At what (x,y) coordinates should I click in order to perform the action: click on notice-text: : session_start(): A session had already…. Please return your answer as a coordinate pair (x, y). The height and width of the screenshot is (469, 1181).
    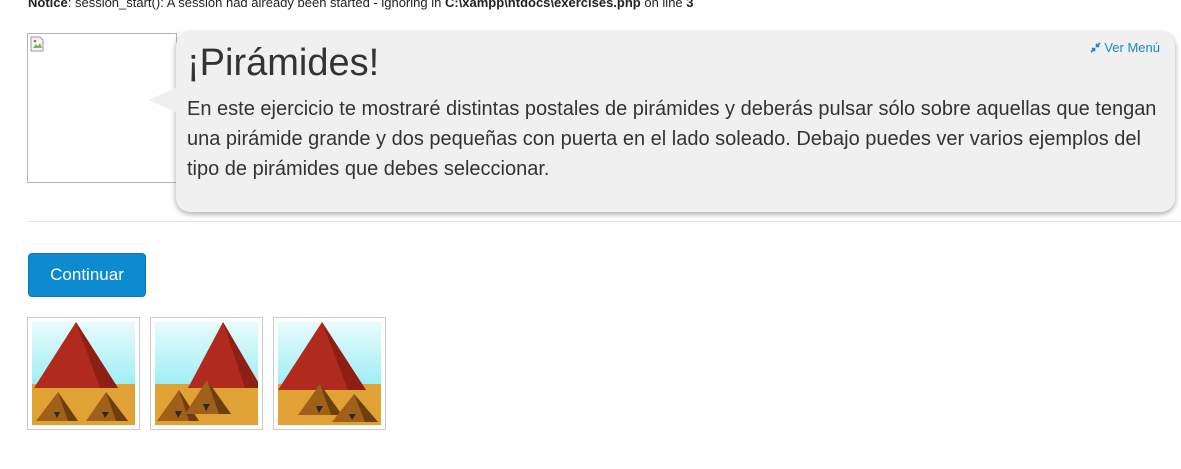
    Looking at the image, I should click on (256, 5).